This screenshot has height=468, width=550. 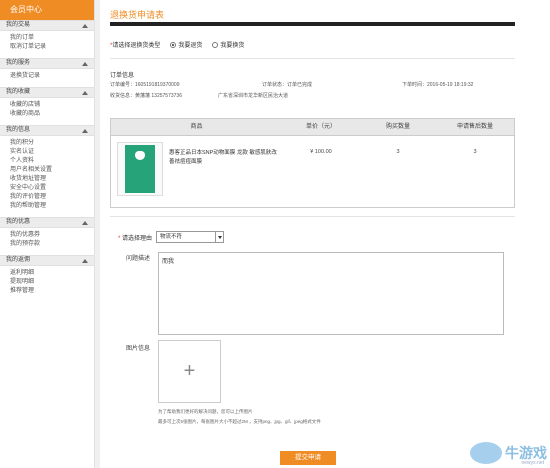 I want to click on product-image, so click(x=140, y=169).